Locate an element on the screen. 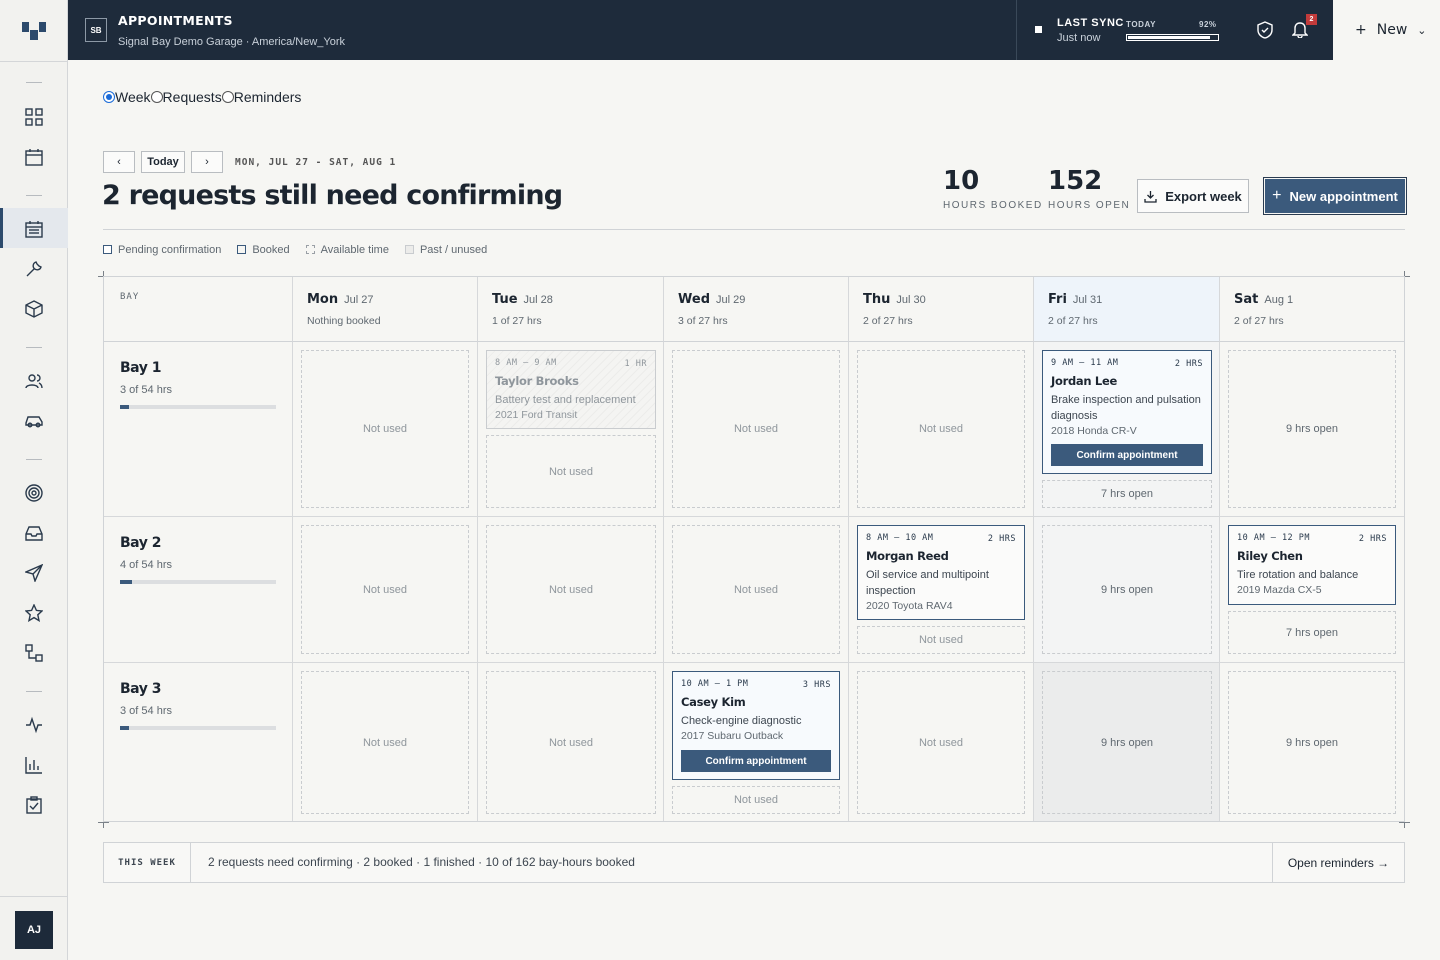 The image size is (1440, 960). star-icon is located at coordinates (34, 613).